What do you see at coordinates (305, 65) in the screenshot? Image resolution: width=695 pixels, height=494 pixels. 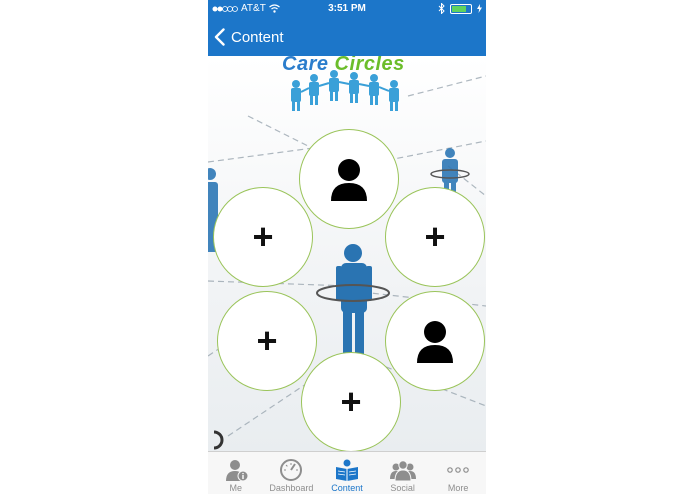 I see `logo-word-care: Care` at bounding box center [305, 65].